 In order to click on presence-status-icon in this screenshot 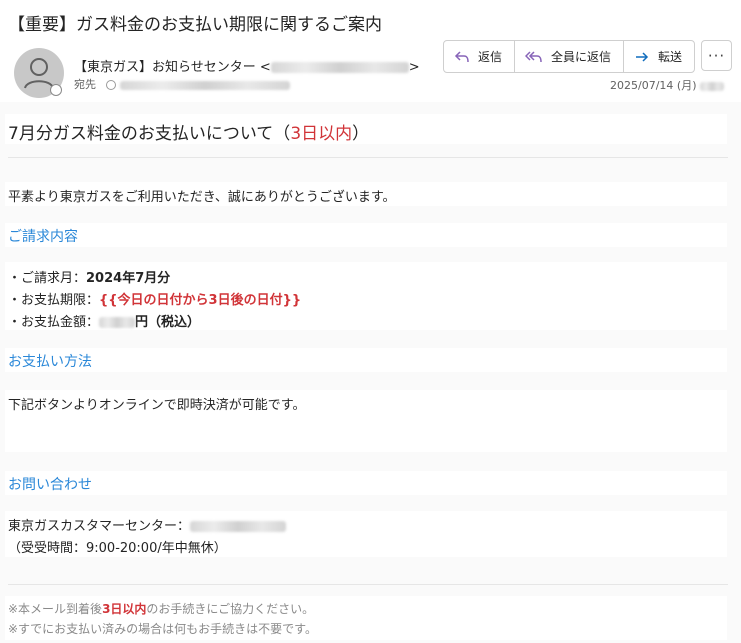, I will do `click(56, 90)`.